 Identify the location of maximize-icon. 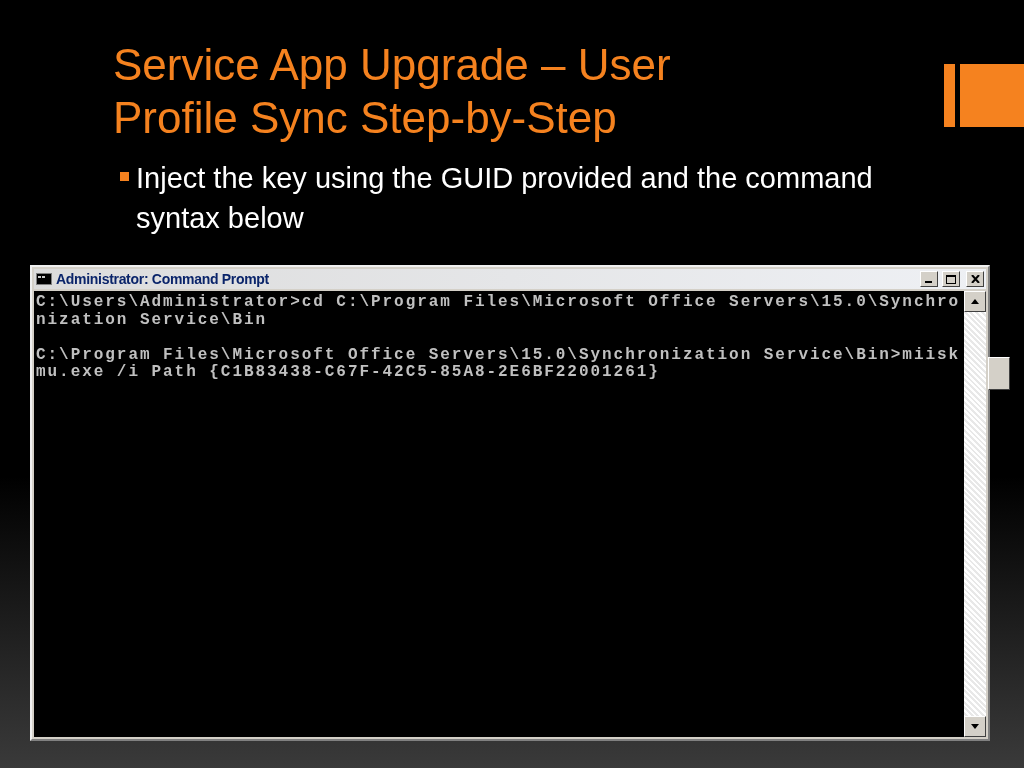
(951, 279).